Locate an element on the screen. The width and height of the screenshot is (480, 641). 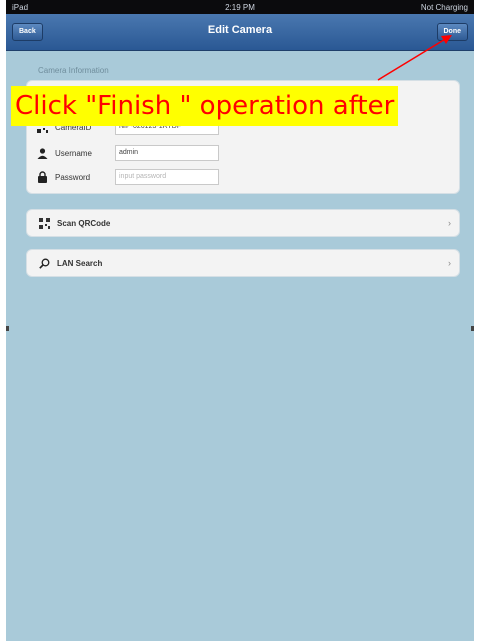
username-row: Username admin is located at coordinates (243, 153).